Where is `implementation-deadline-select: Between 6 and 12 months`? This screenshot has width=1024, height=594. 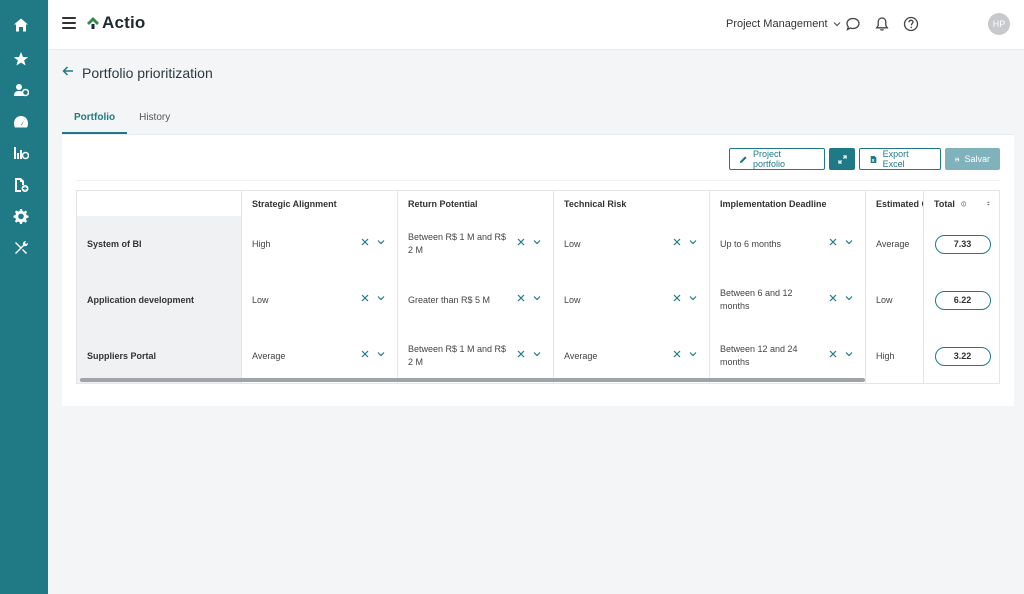 implementation-deadline-select: Between 6 and 12 months is located at coordinates (788, 300).